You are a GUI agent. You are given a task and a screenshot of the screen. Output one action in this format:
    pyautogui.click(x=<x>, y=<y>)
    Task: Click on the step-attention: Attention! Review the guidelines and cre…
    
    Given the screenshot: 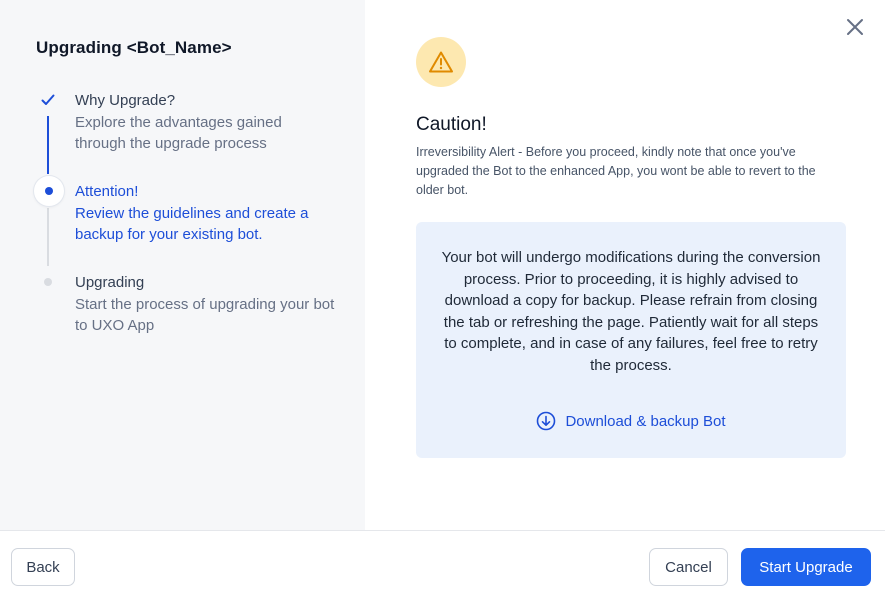 What is the action you would take?
    pyautogui.click(x=205, y=213)
    